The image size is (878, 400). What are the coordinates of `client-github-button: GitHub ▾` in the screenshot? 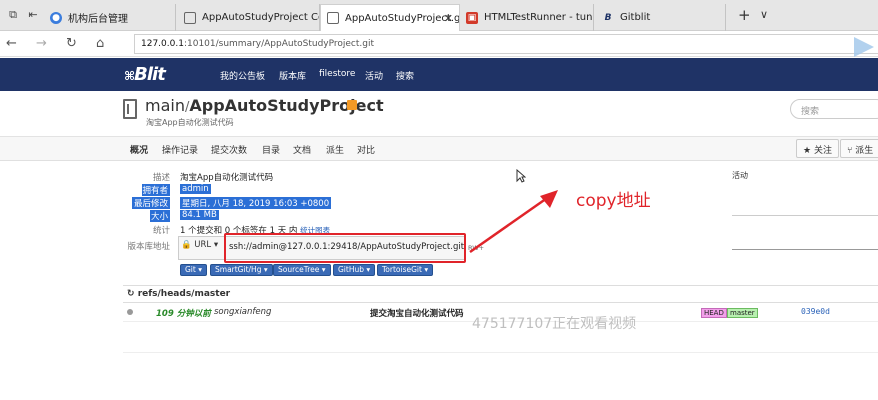 It's located at (354, 270).